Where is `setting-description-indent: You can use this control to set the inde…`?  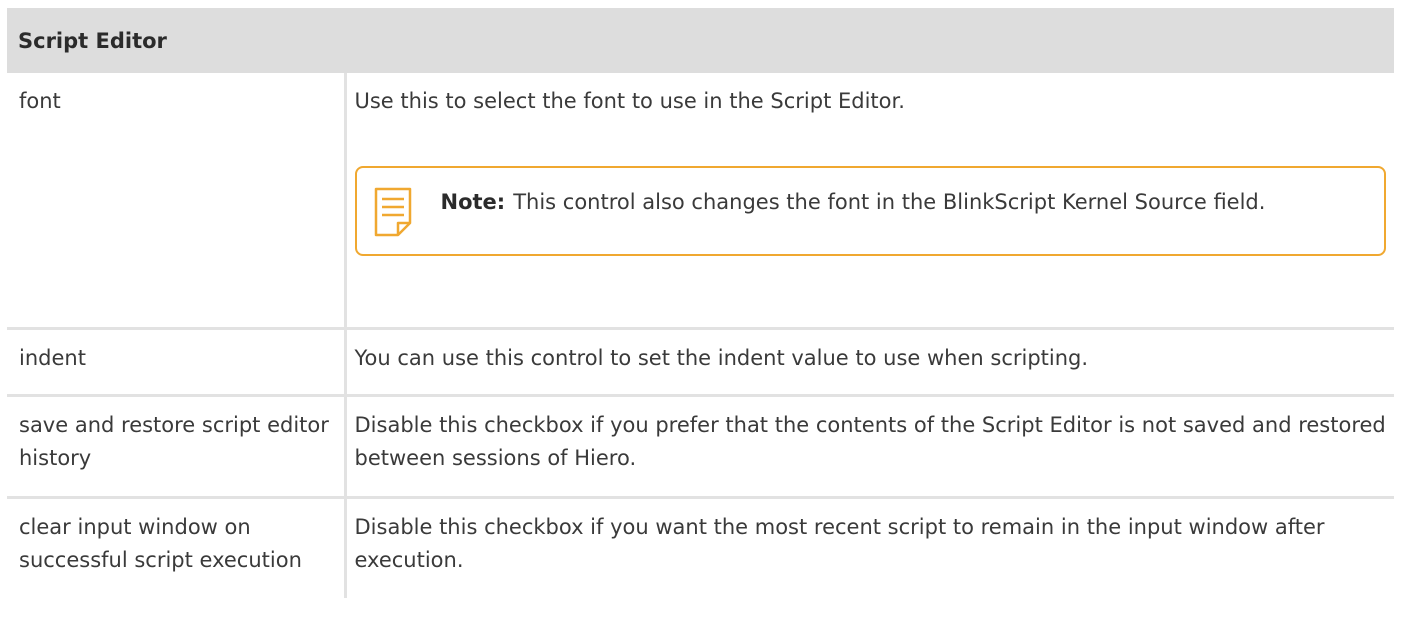
setting-description-indent: You can use this control to set the inde… is located at coordinates (869, 360).